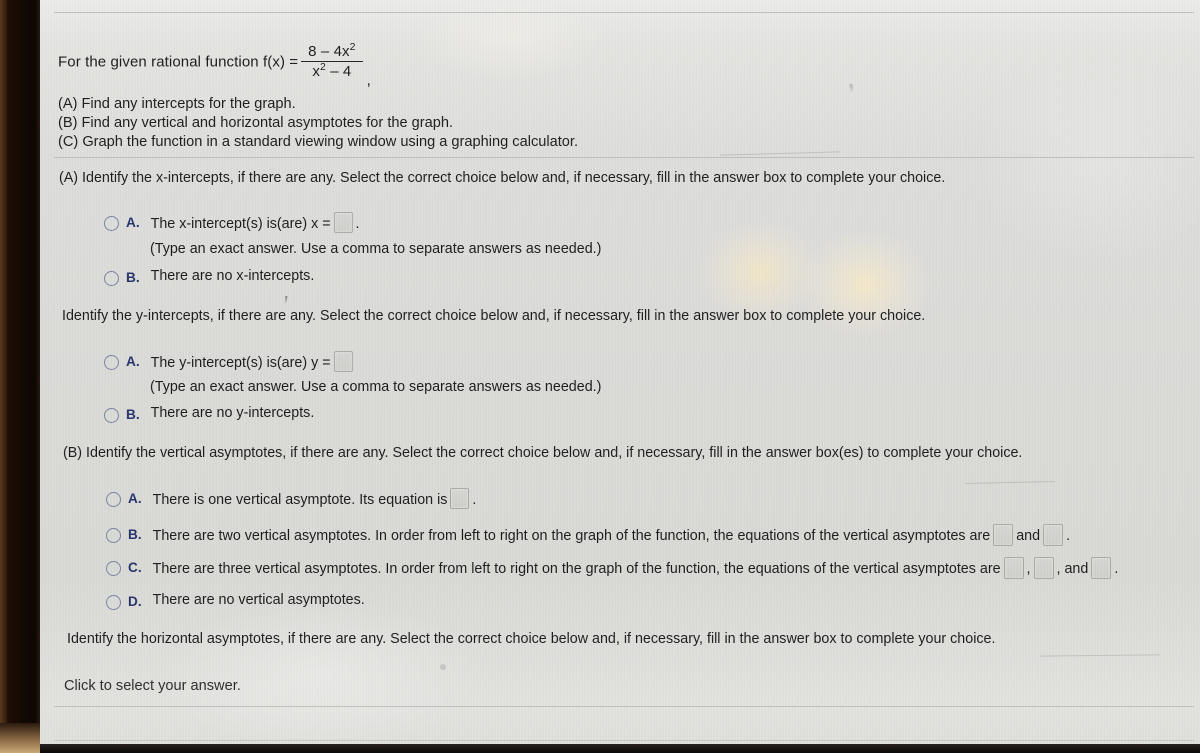 The width and height of the screenshot is (1200, 753). I want to click on x-intercepts-option-b: B. There are no x-intercepts., so click(209, 277).